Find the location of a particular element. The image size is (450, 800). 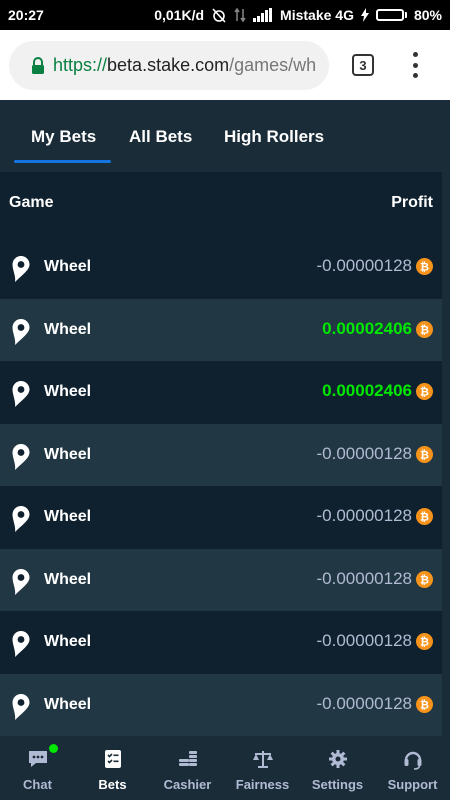

nav-label: Bets is located at coordinates (112, 784).